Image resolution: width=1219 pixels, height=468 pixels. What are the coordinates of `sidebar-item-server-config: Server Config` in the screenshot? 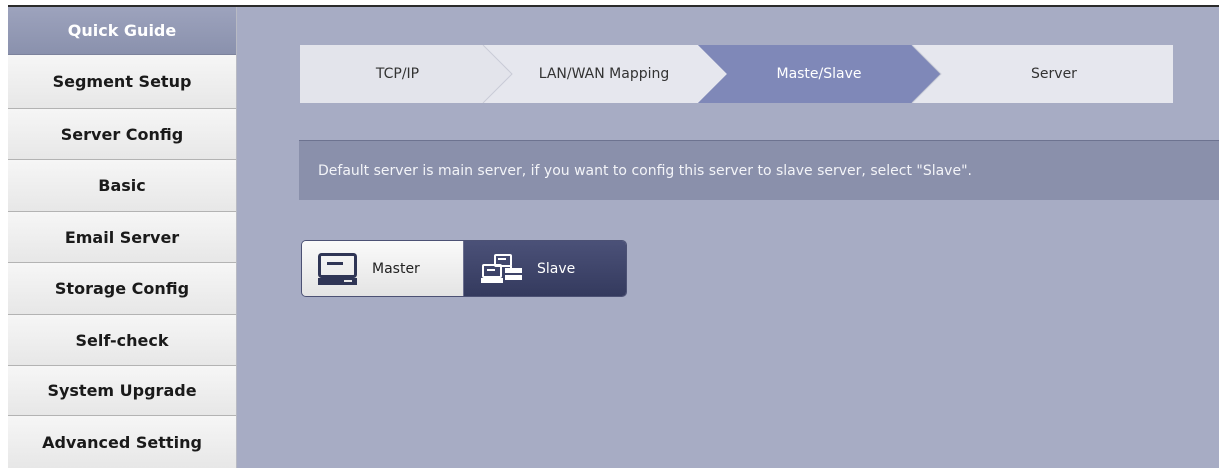 It's located at (122, 134).